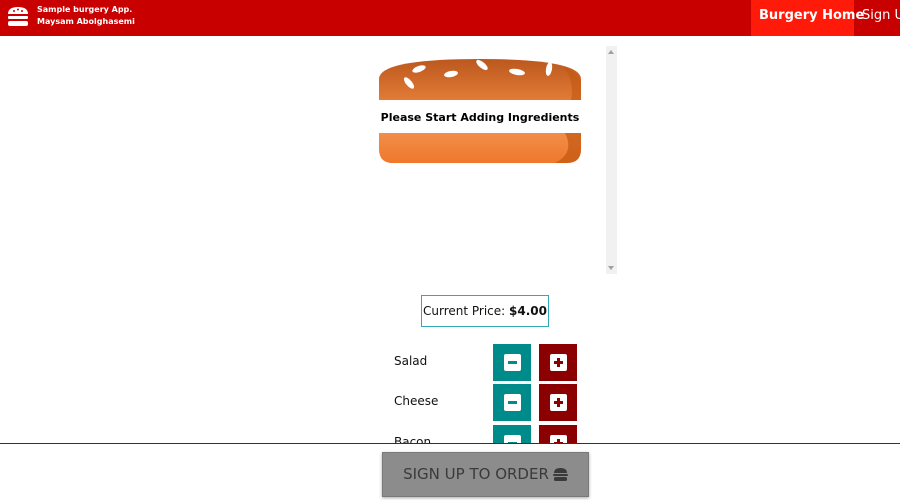 This screenshot has height=500, width=900. What do you see at coordinates (528, 311) in the screenshot?
I see `price-value: $4.00` at bounding box center [528, 311].